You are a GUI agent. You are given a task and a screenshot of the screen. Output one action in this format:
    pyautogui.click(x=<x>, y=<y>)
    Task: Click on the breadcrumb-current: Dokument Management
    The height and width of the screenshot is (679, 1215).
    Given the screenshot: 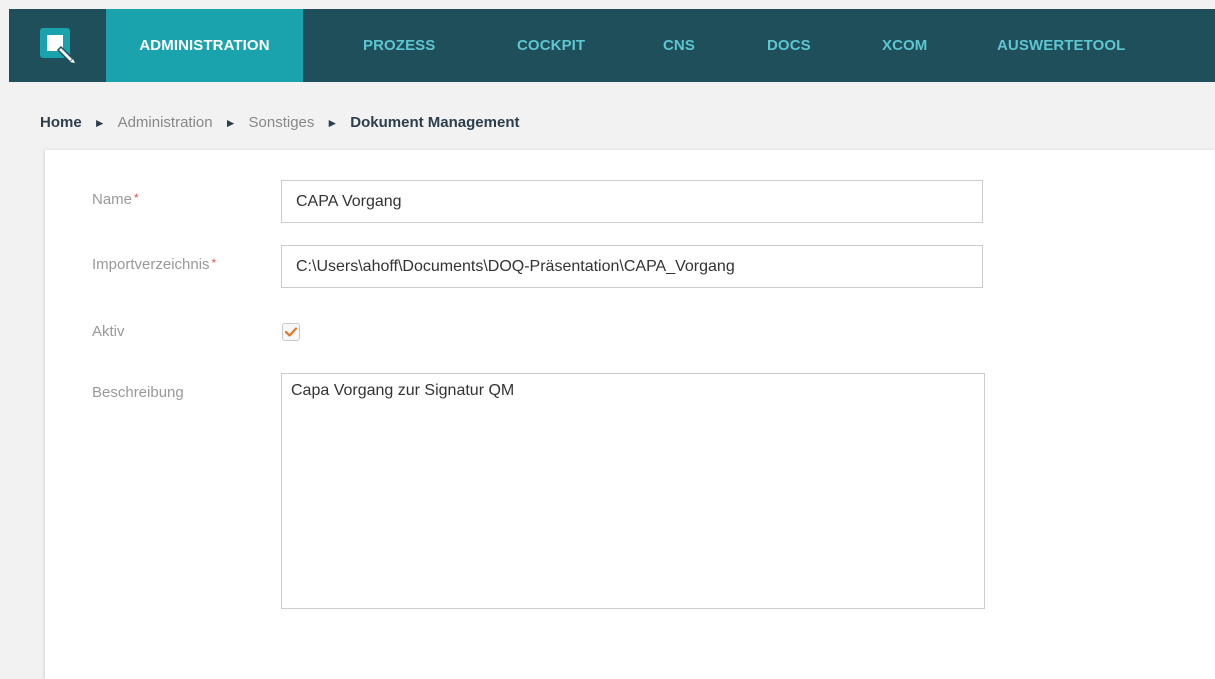 What is the action you would take?
    pyautogui.click(x=435, y=122)
    